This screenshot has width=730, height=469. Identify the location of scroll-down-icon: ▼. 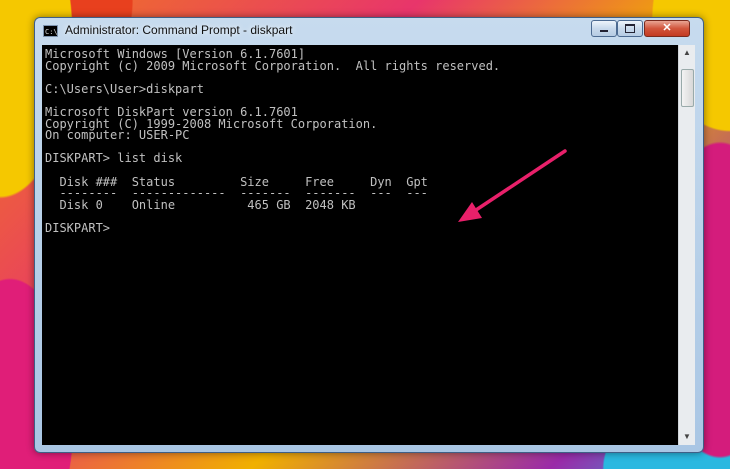
(687, 436).